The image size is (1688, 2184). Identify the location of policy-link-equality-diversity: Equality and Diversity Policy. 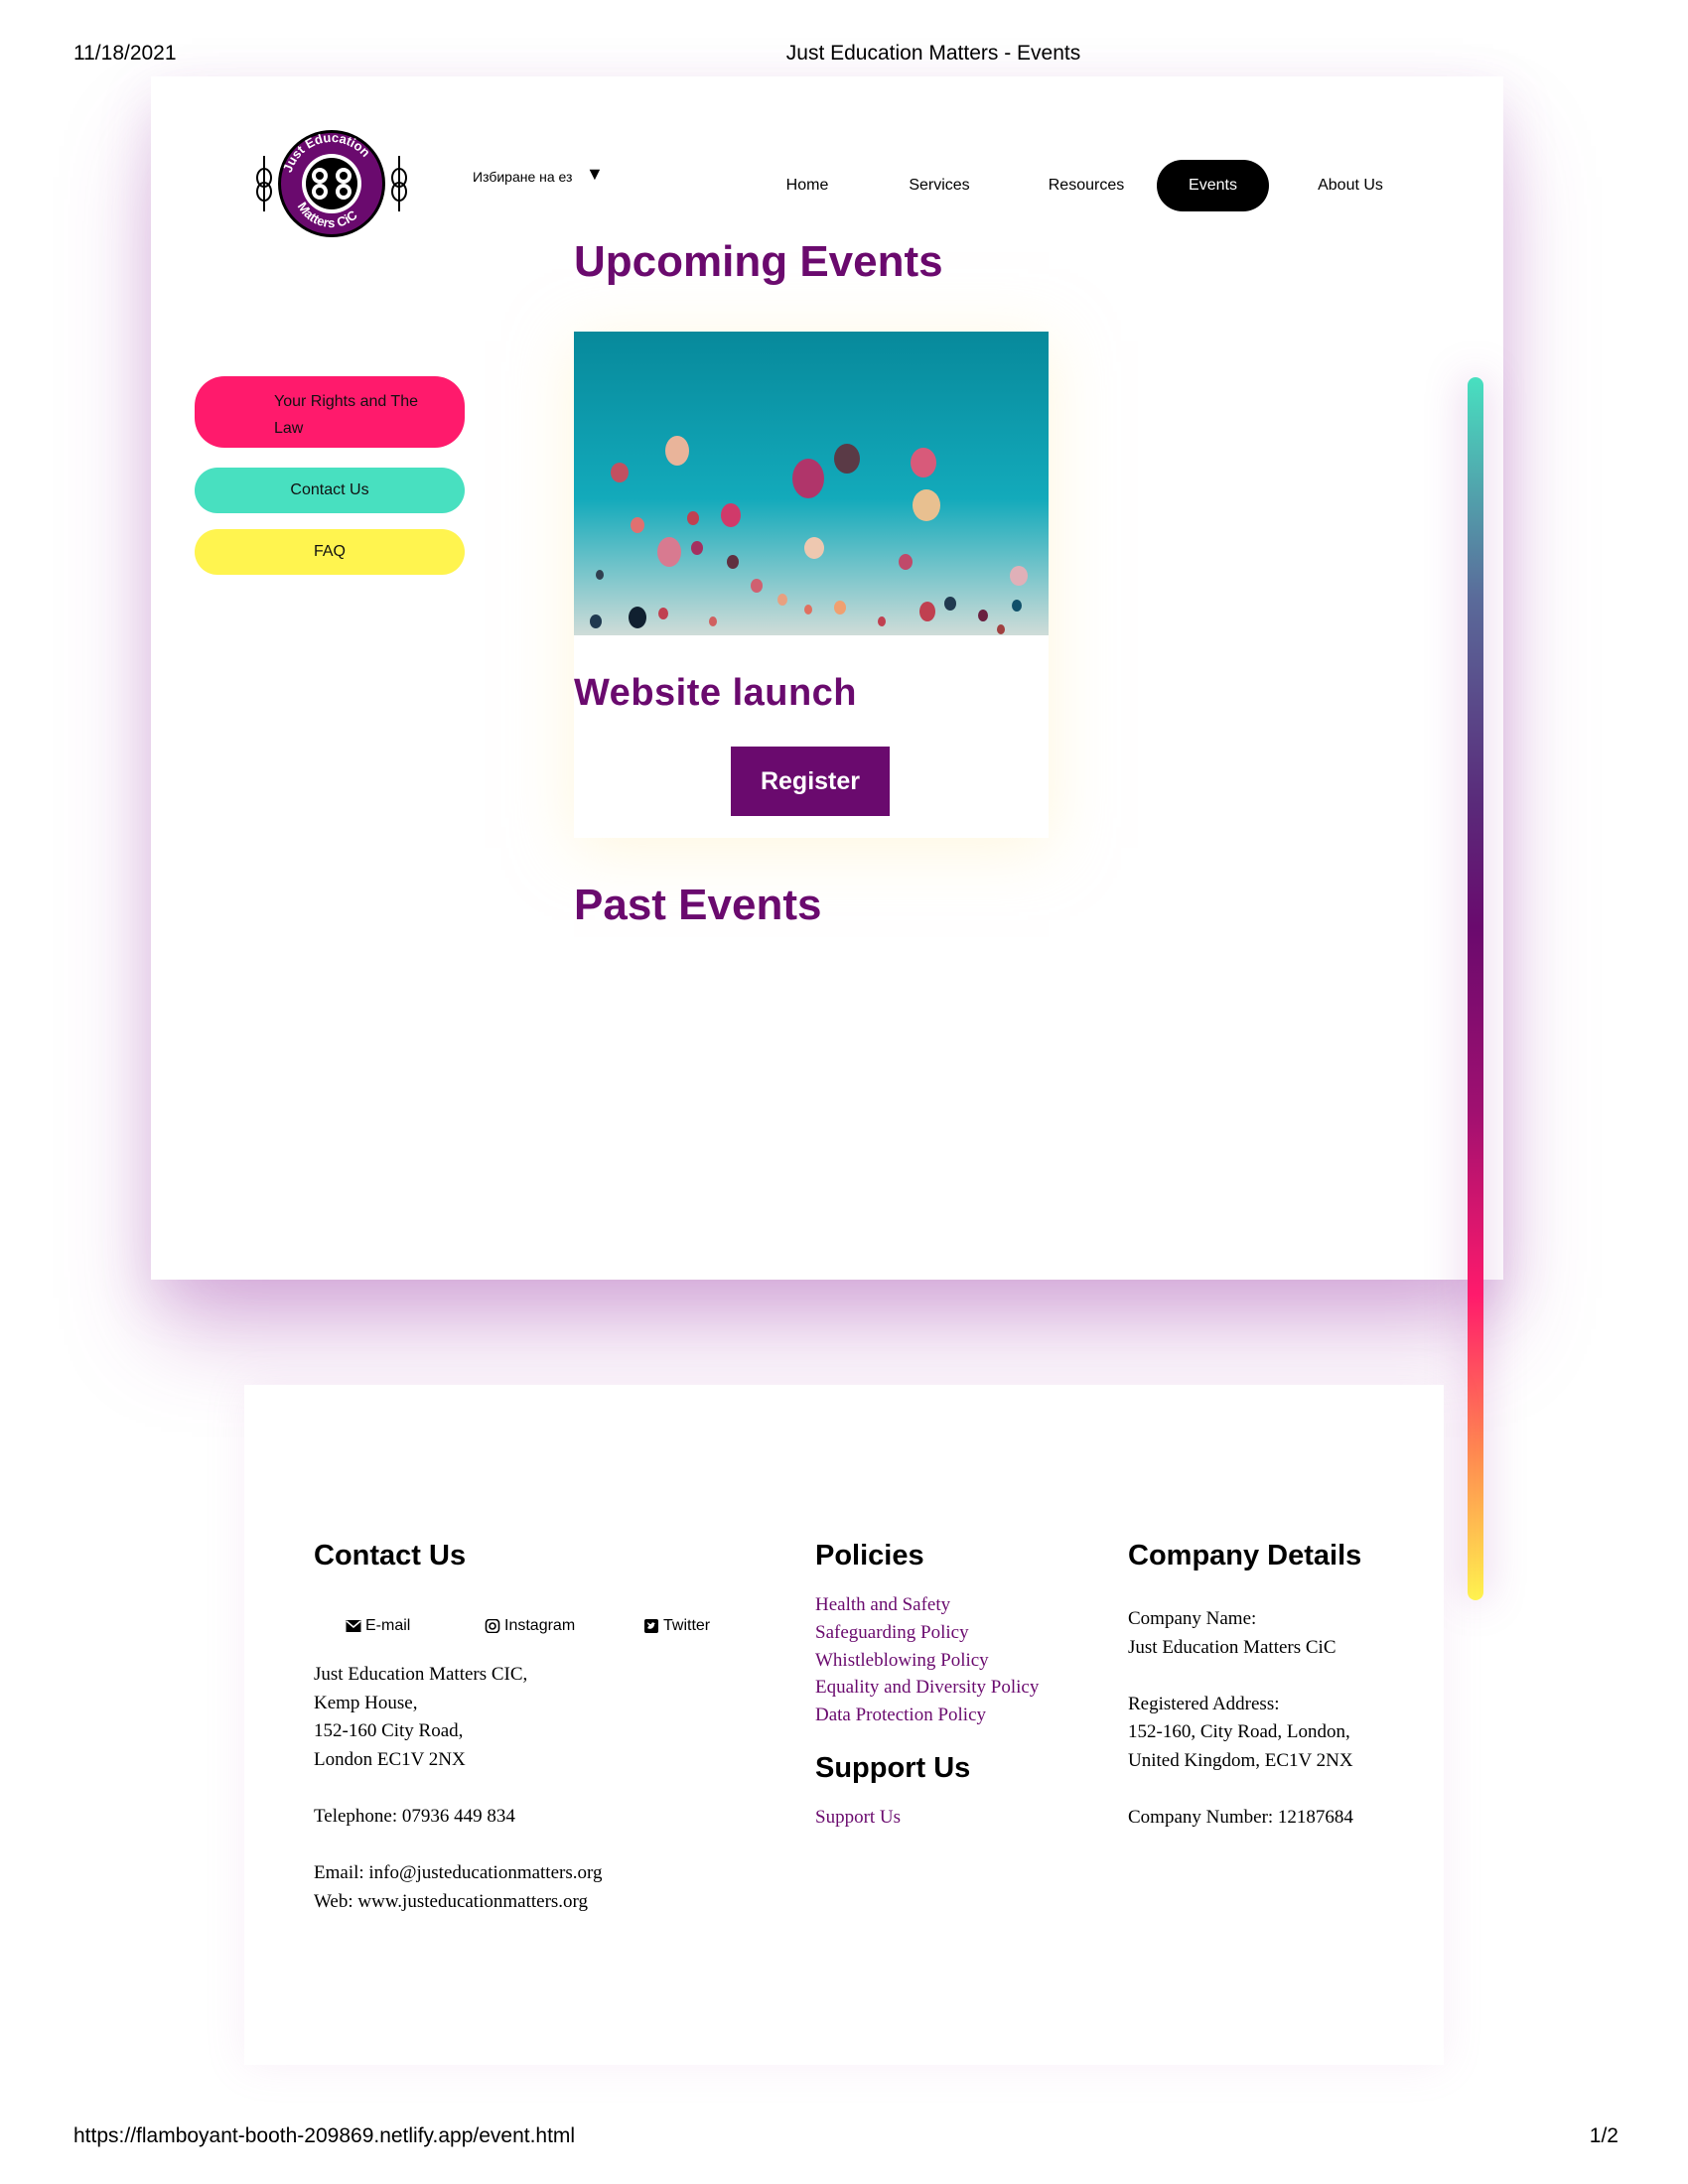
(927, 1688).